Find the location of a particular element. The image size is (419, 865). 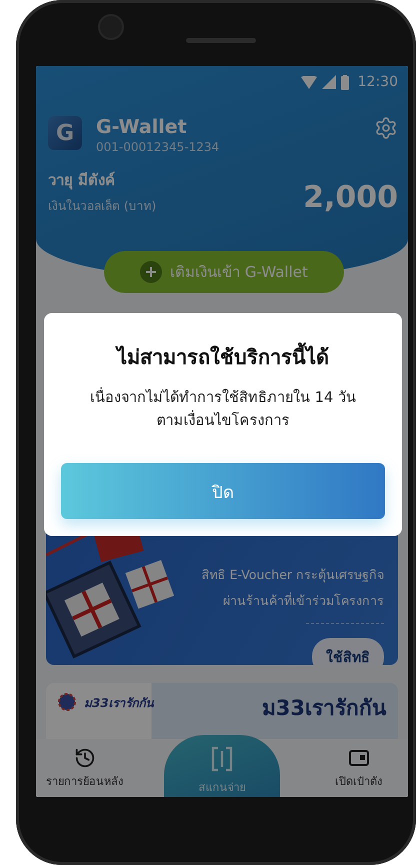

badge-logo-icon is located at coordinates (67, 702).